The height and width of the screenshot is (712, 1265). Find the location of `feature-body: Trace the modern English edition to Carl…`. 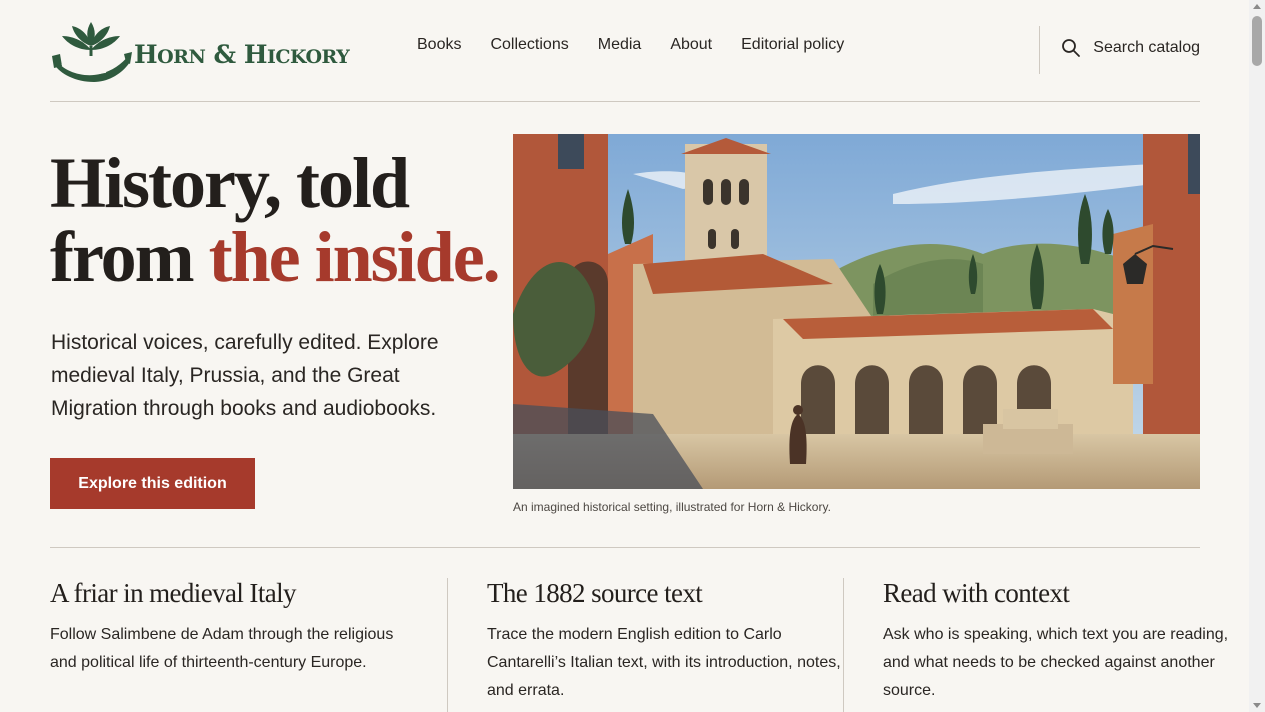

feature-body: Trace the modern English edition to Carl… is located at coordinates (664, 662).